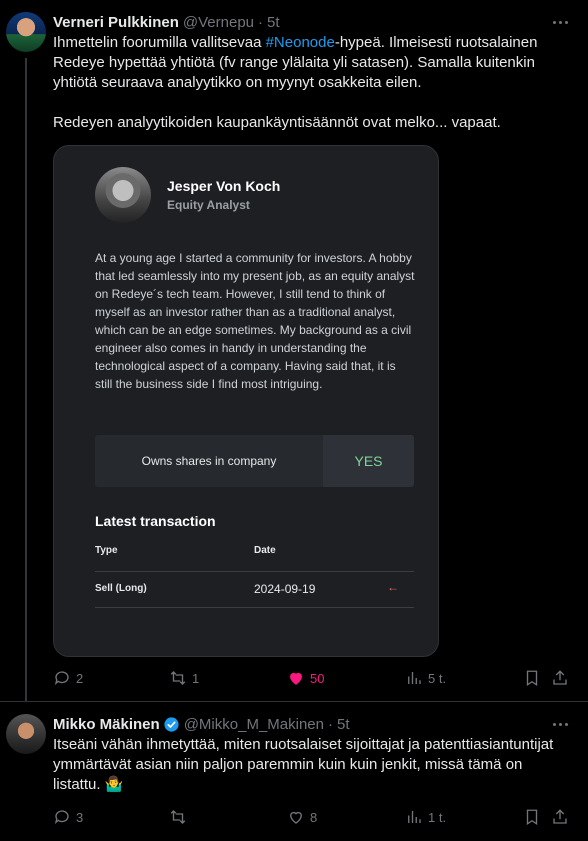  Describe the element at coordinates (196, 678) in the screenshot. I see `retweet-count: 1` at that location.